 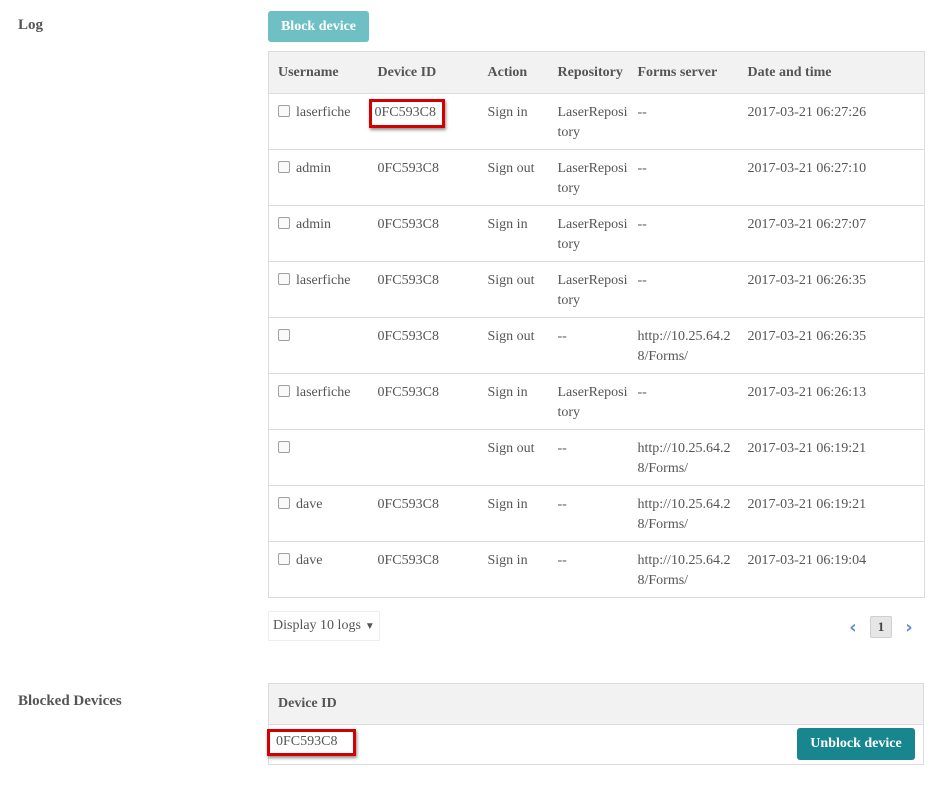 What do you see at coordinates (317, 625) in the screenshot?
I see `display-count-label: Display 10 logs` at bounding box center [317, 625].